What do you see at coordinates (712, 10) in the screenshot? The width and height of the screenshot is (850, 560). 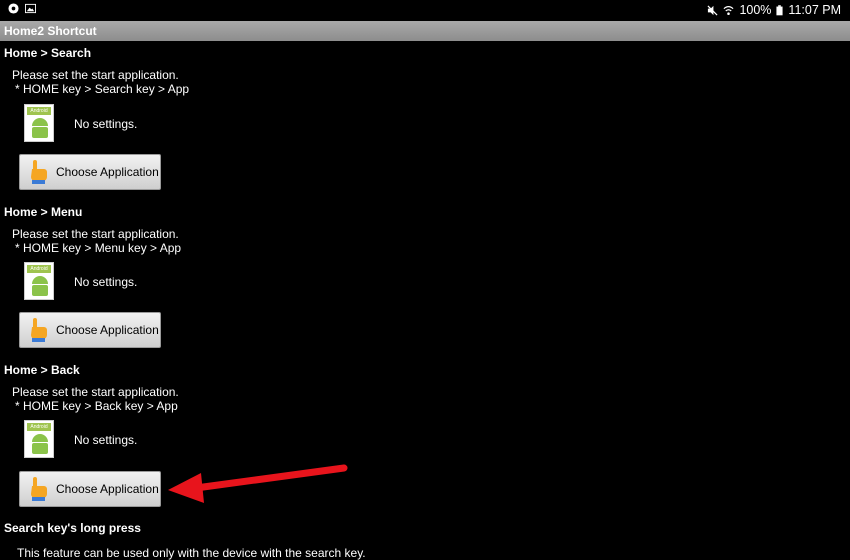 I see `mute-icon` at bounding box center [712, 10].